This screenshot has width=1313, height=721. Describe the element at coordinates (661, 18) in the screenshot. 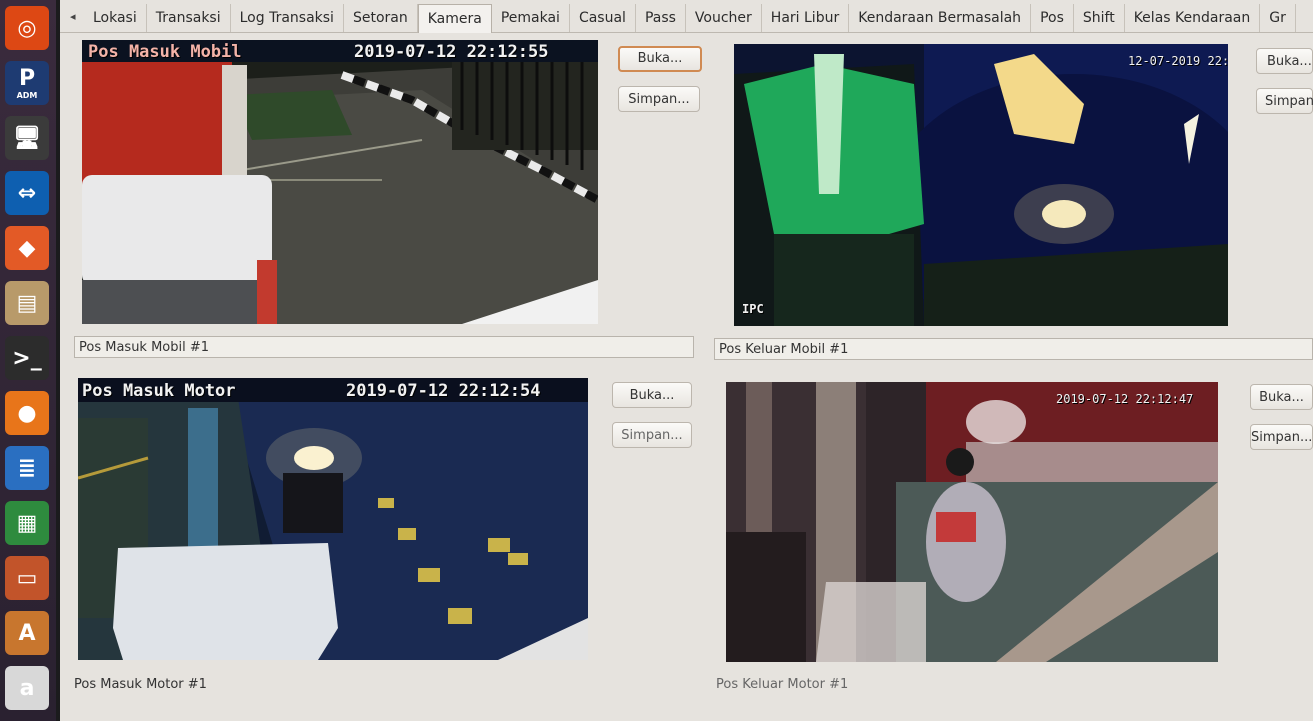

I see `tab-pass: Pass` at that location.